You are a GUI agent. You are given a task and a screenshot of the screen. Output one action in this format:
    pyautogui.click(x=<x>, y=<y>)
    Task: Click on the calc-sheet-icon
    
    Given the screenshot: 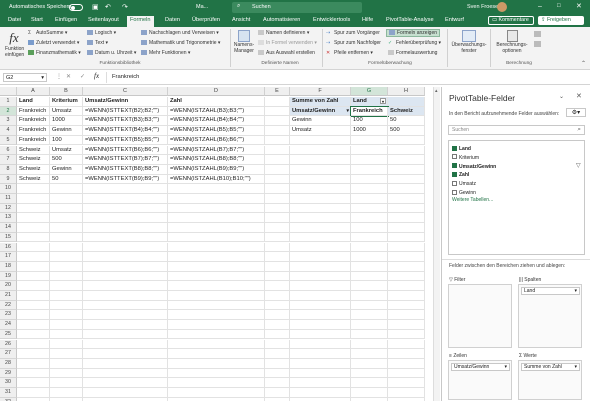 What is the action you would take?
    pyautogui.click(x=537, y=44)
    